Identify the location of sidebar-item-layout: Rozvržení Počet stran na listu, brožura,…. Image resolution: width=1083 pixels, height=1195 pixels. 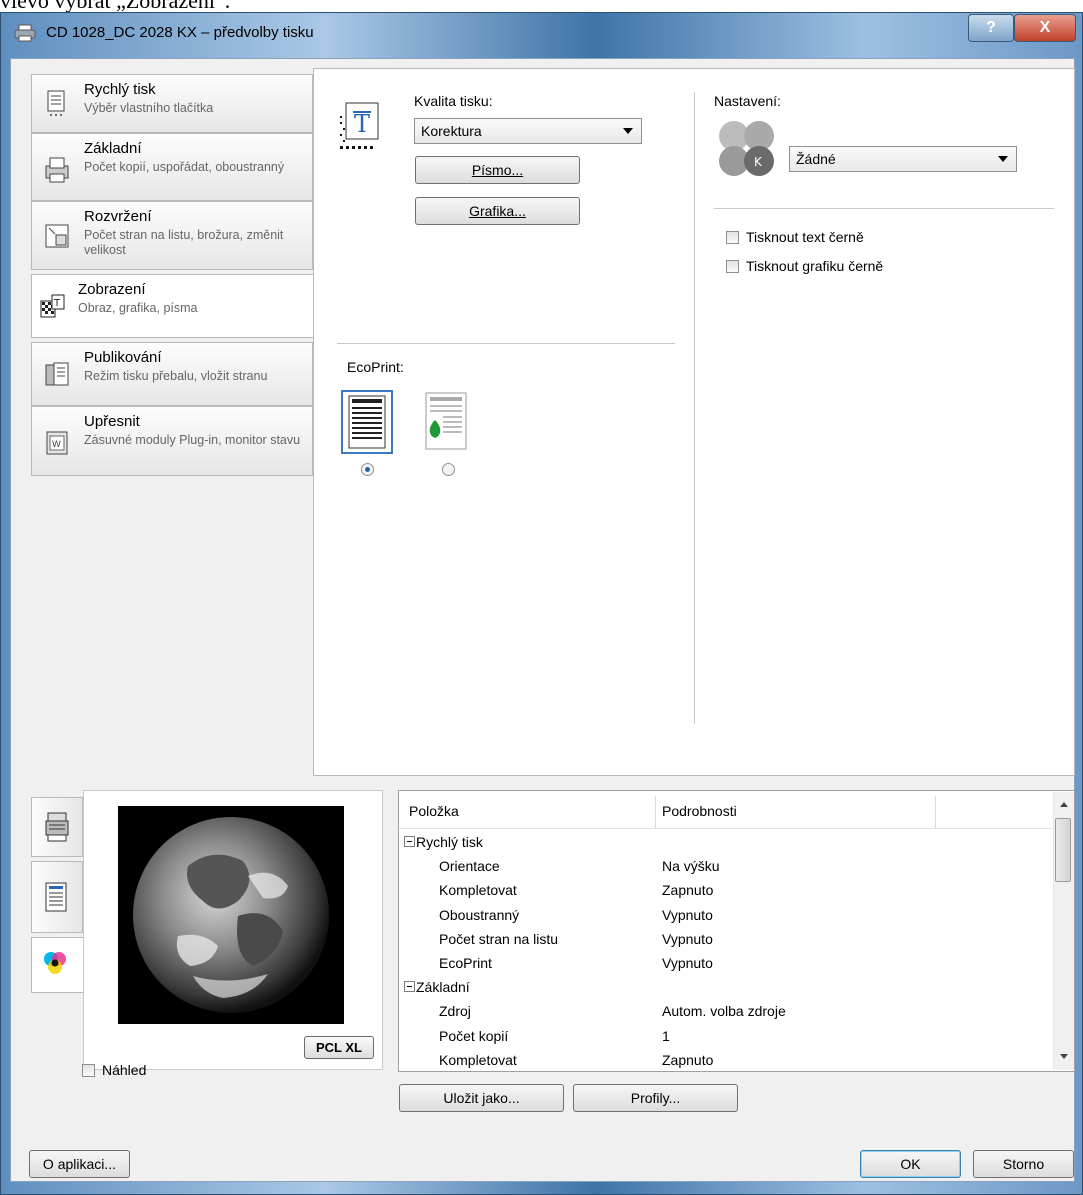
(172, 235).